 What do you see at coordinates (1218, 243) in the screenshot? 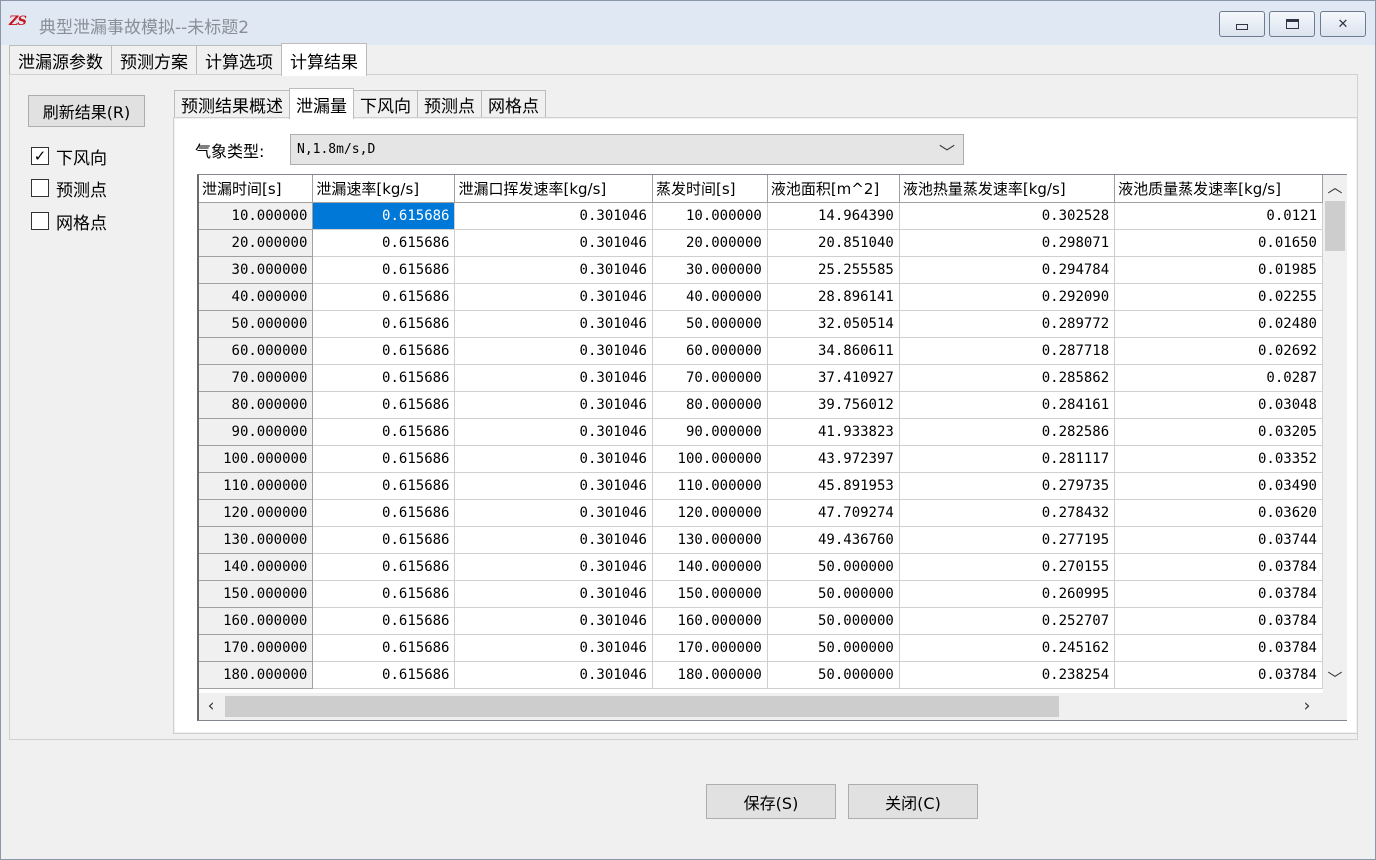
I see `grid-cell: 0.01650` at bounding box center [1218, 243].